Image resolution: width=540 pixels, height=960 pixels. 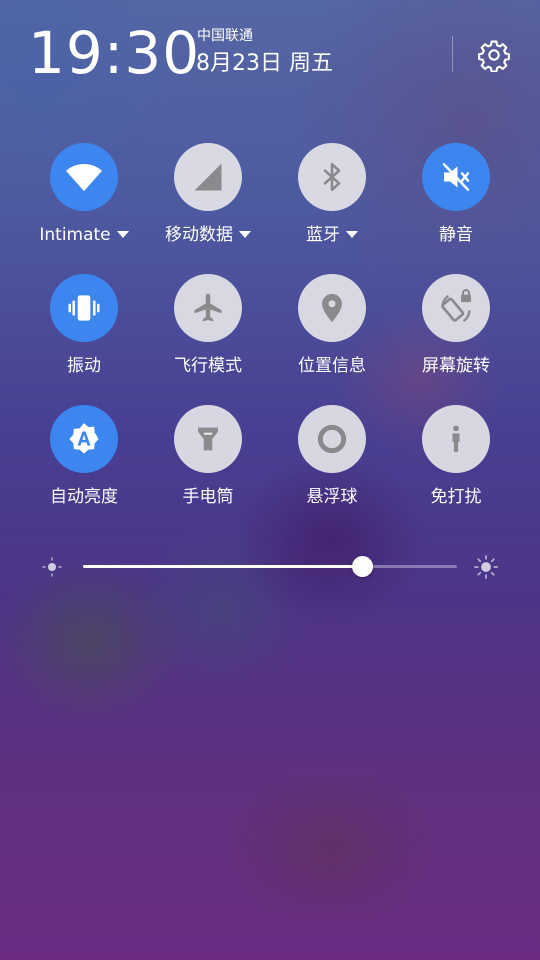 I want to click on mute-icon, so click(x=456, y=177).